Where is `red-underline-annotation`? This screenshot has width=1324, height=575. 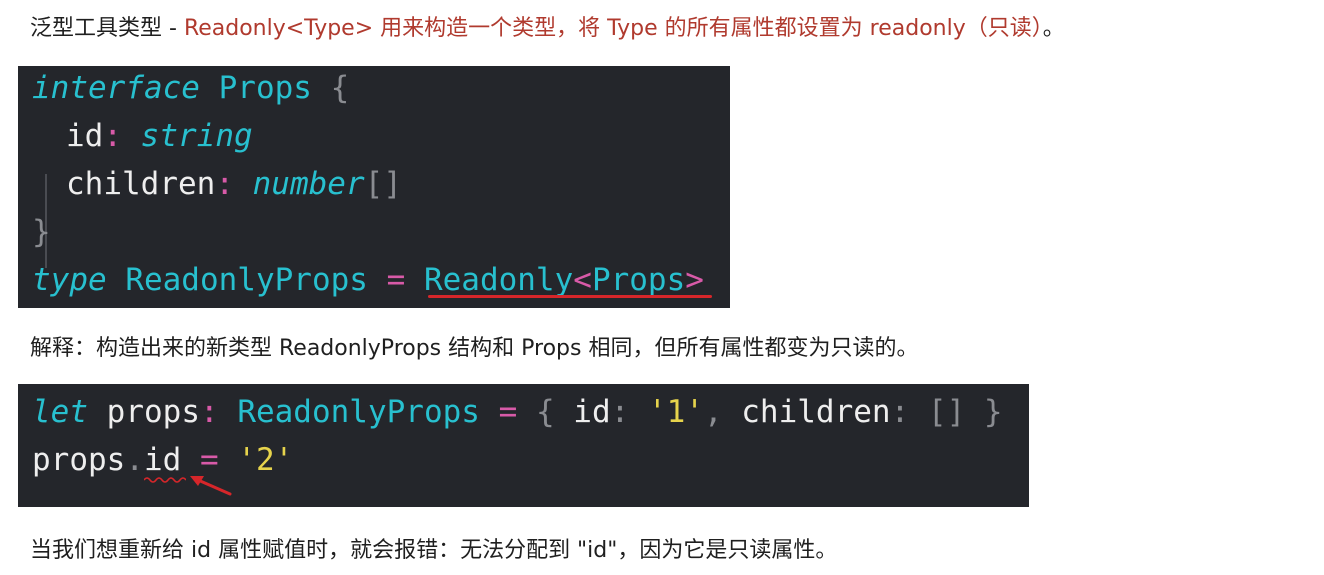 red-underline-annotation is located at coordinates (570, 296).